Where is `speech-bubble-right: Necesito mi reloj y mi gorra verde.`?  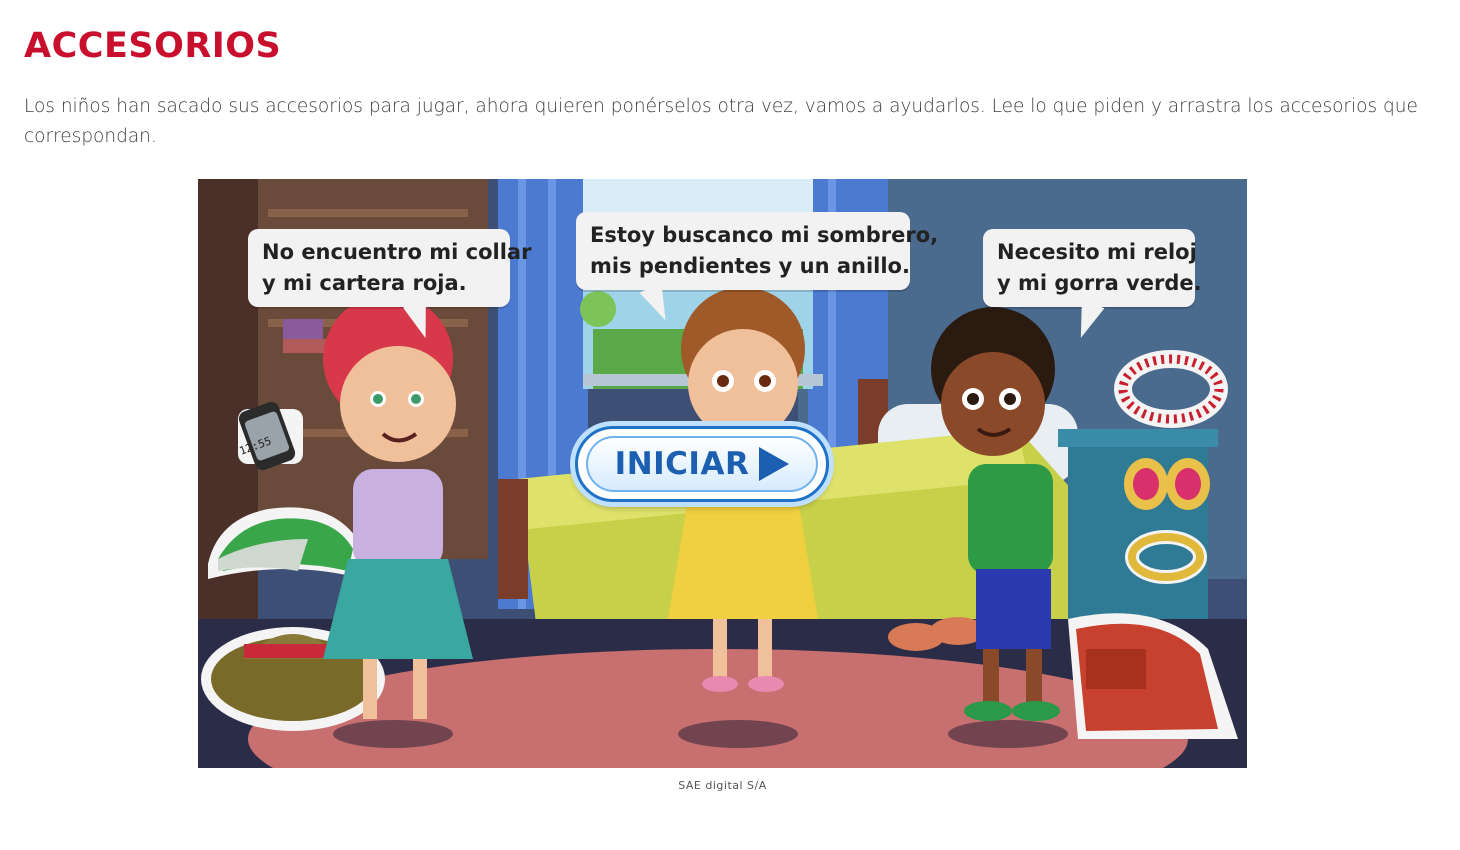 speech-bubble-right: Necesito mi reloj y mi gorra verde. is located at coordinates (1092, 268).